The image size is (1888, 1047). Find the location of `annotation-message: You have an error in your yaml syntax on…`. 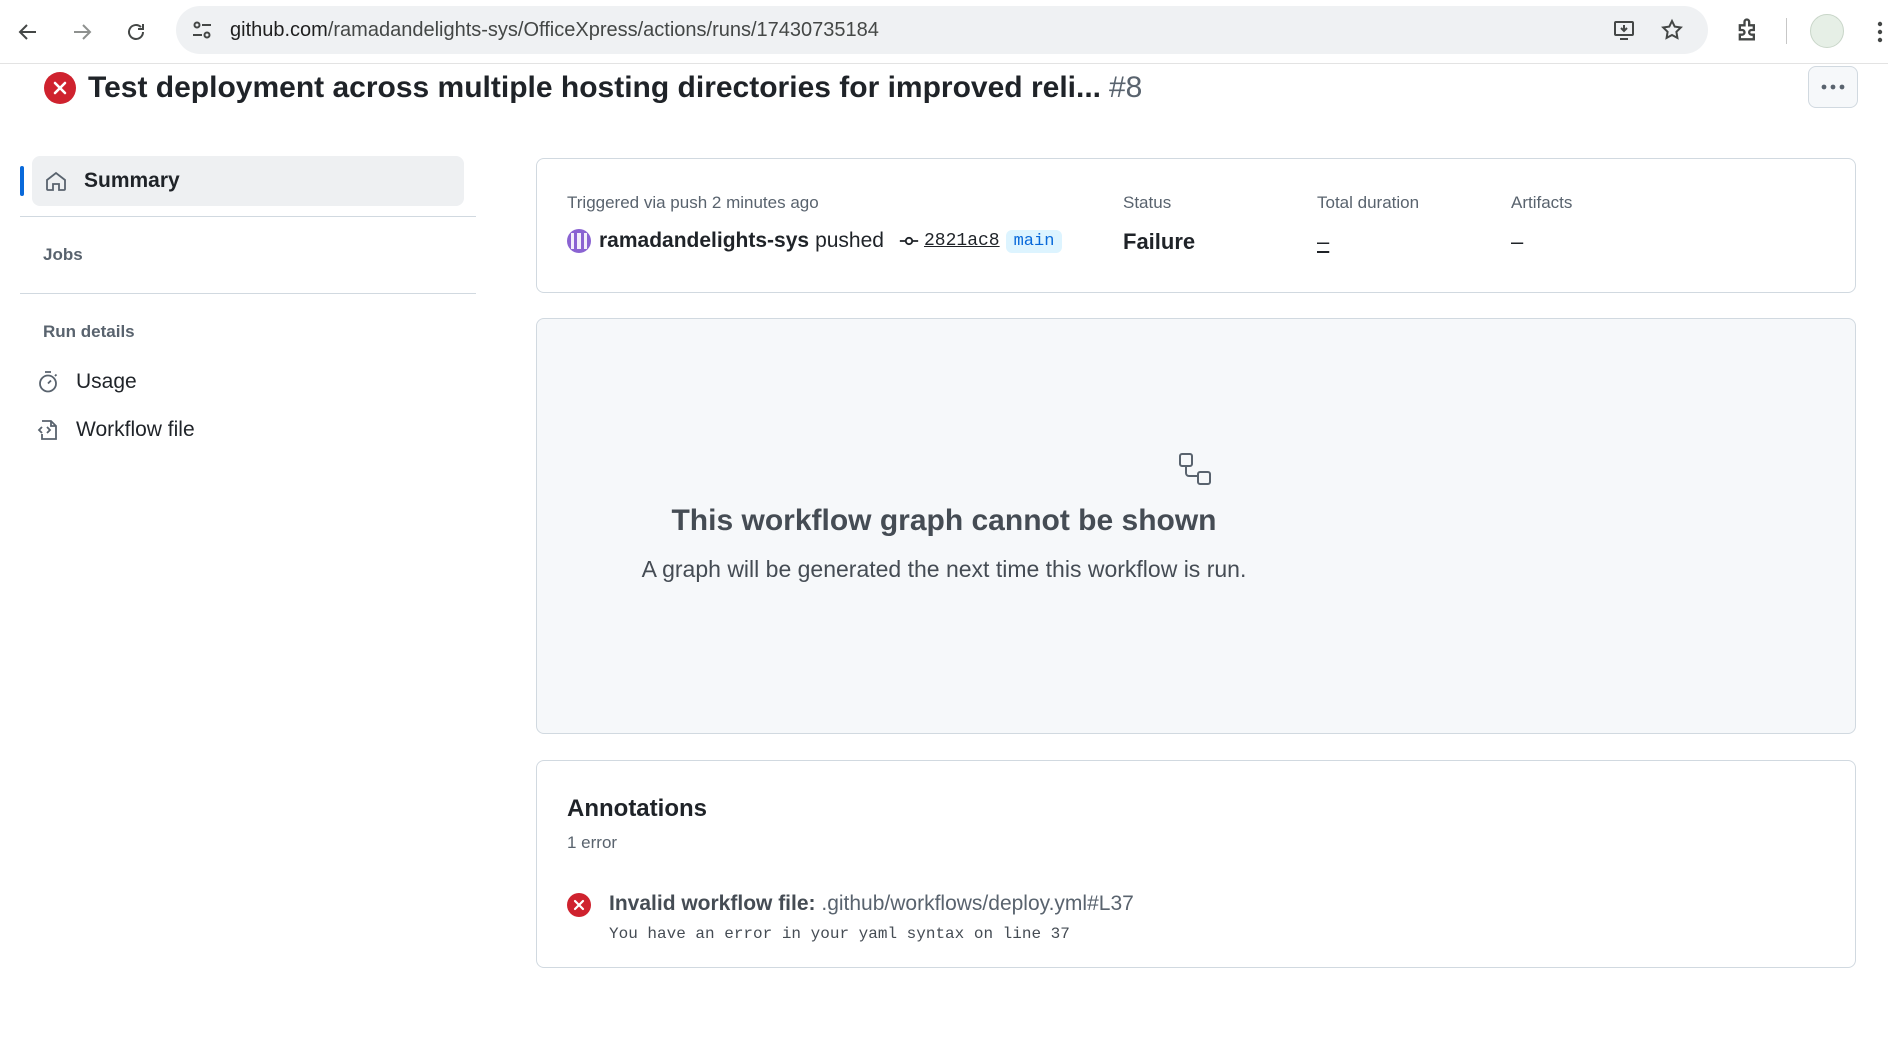

annotation-message: You have an error in your yaml syntax on… is located at coordinates (839, 934).